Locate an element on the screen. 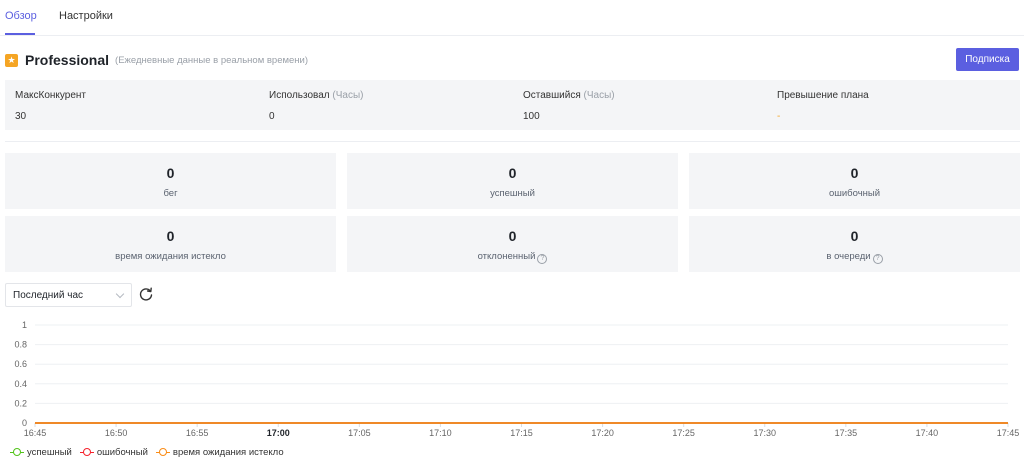 This screenshot has width=1024, height=462. plan-col-label: Использовал is located at coordinates (299, 95).